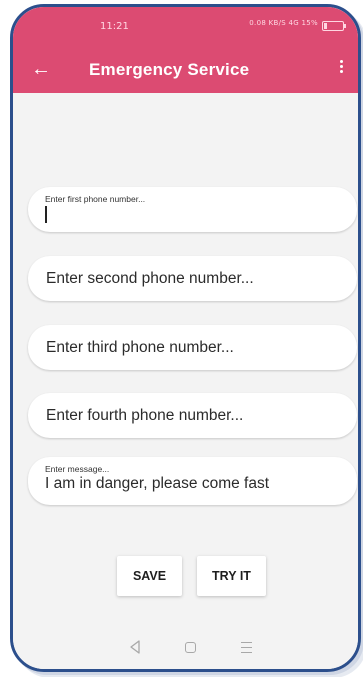  I want to click on app-bar: ← Emergency Service, so click(185, 70).